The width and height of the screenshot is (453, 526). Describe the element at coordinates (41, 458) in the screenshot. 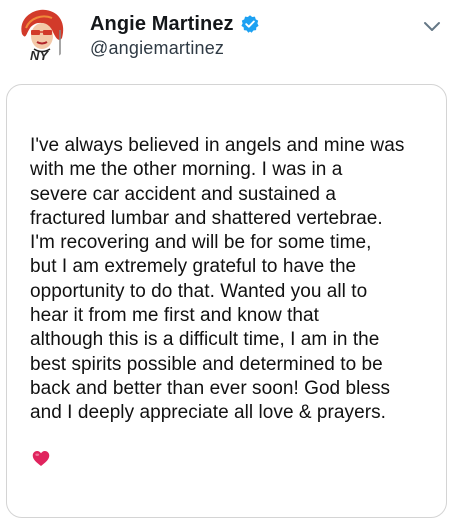

I see `heart-icon` at that location.